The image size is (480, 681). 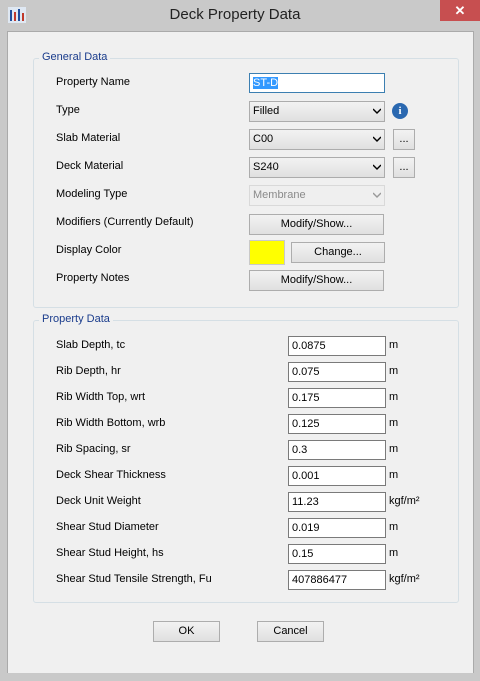 I want to click on slab-material-value: C00, so click(x=263, y=139).